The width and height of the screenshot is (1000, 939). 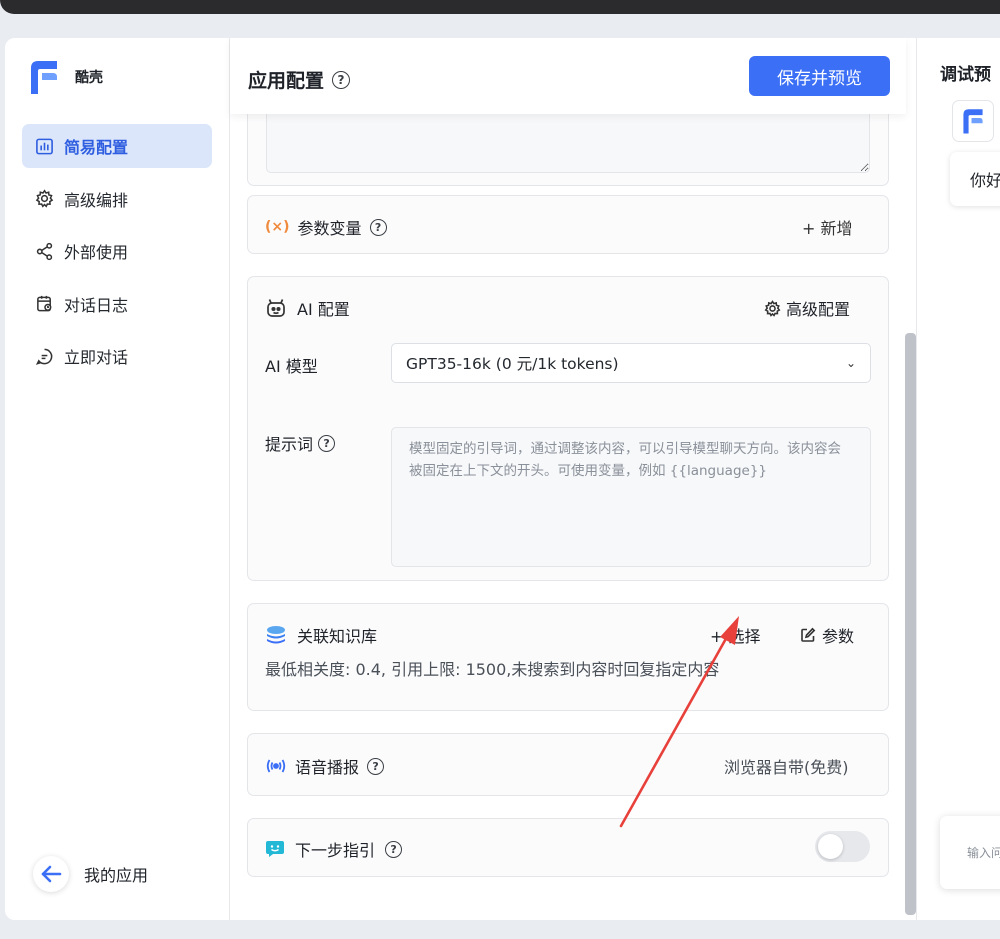 I want to click on sidebar-item-label: 立即对话, so click(x=96, y=357).